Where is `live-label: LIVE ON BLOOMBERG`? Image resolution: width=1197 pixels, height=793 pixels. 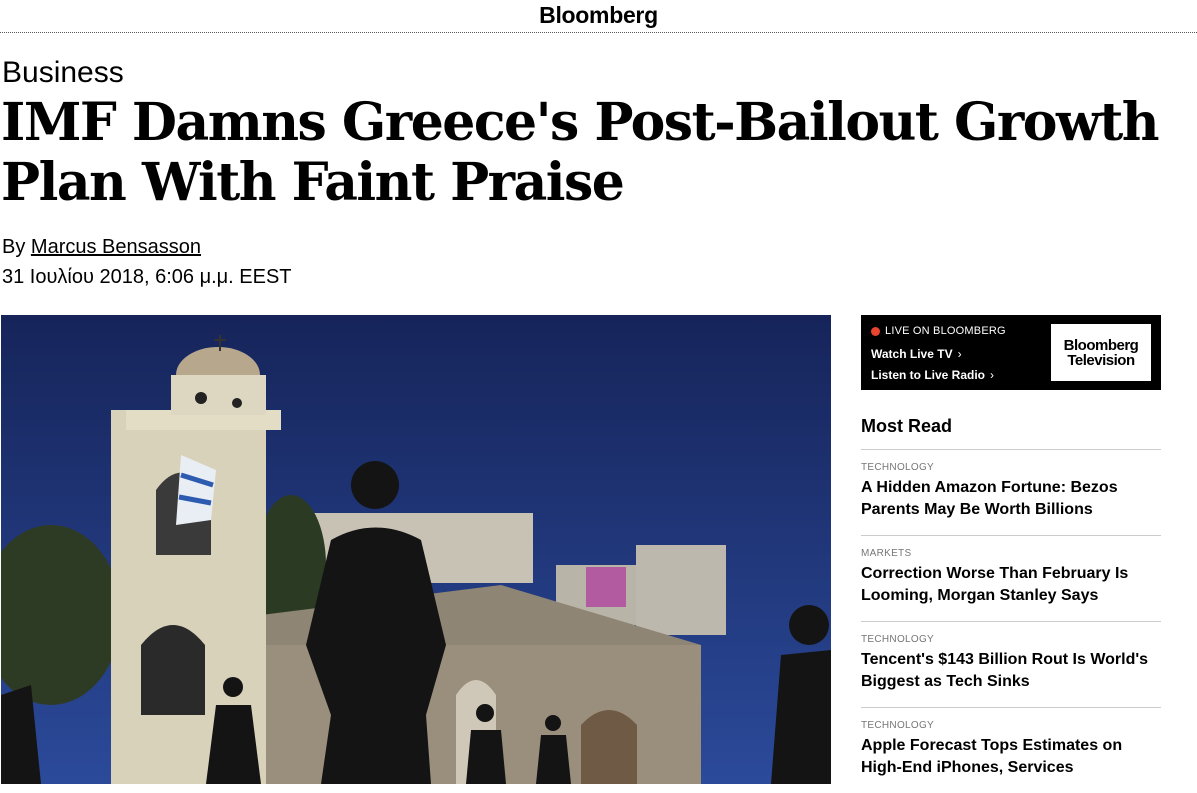 live-label: LIVE ON BLOOMBERG is located at coordinates (945, 331).